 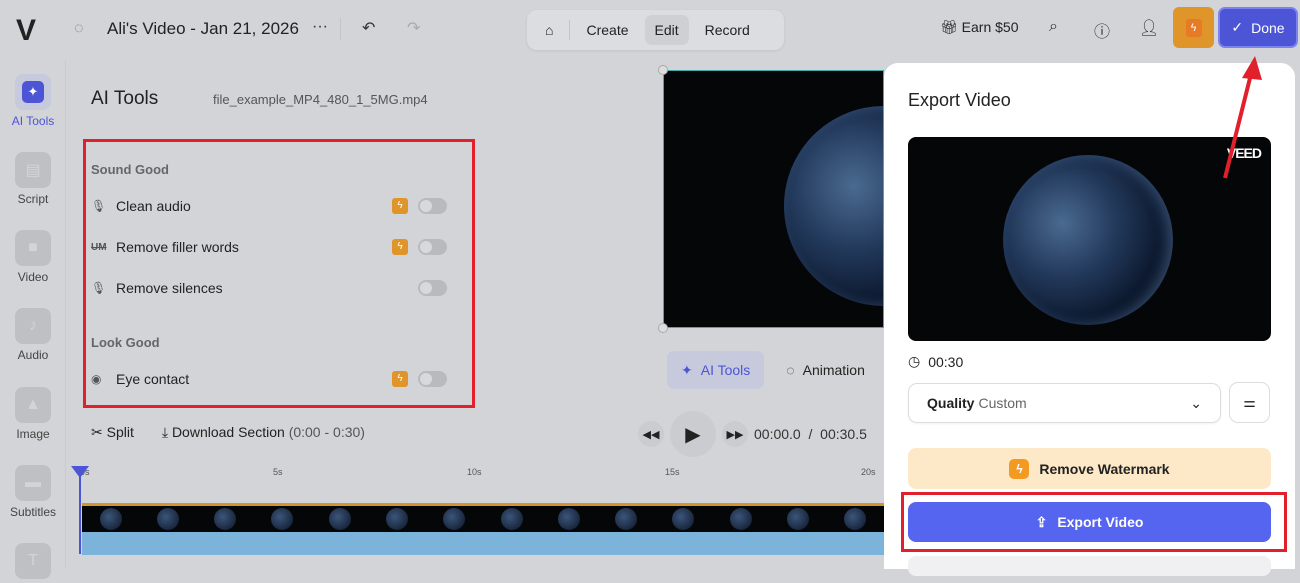 What do you see at coordinates (33, 248) in the screenshot?
I see `video-icon: ■` at bounding box center [33, 248].